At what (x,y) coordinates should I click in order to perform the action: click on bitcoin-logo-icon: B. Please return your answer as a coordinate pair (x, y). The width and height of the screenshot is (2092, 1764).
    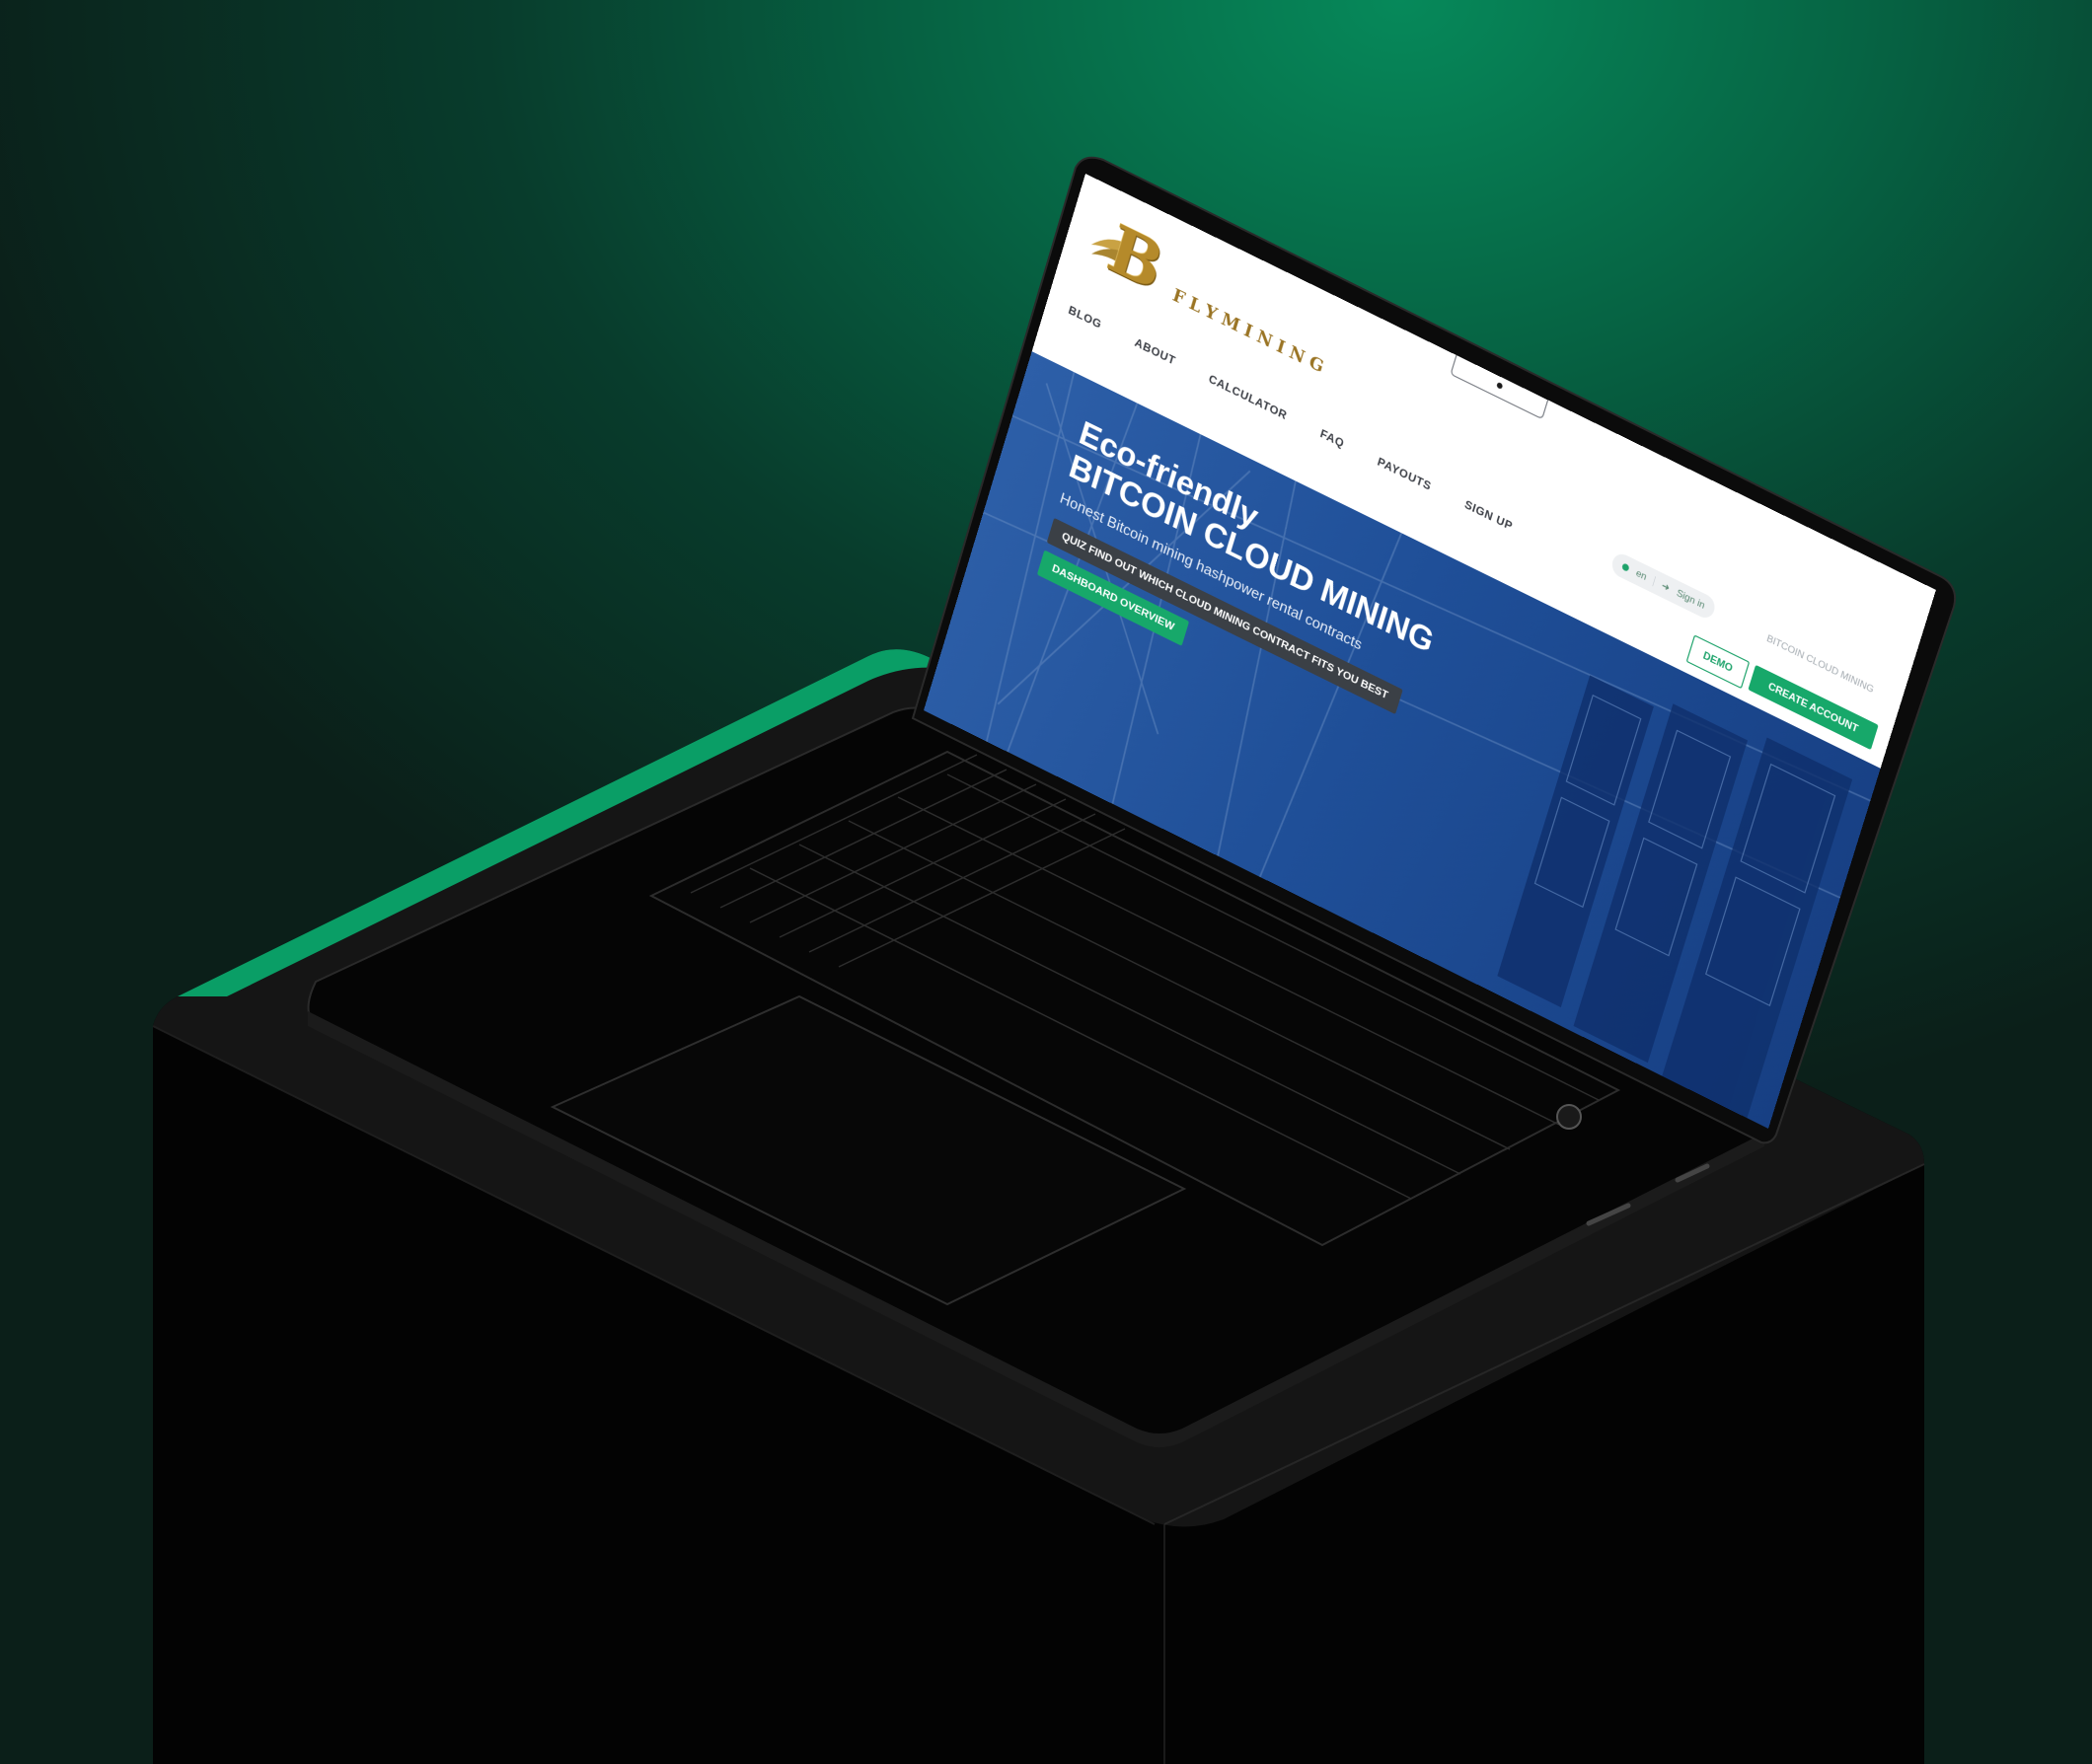
    Looking at the image, I should click on (1135, 257).